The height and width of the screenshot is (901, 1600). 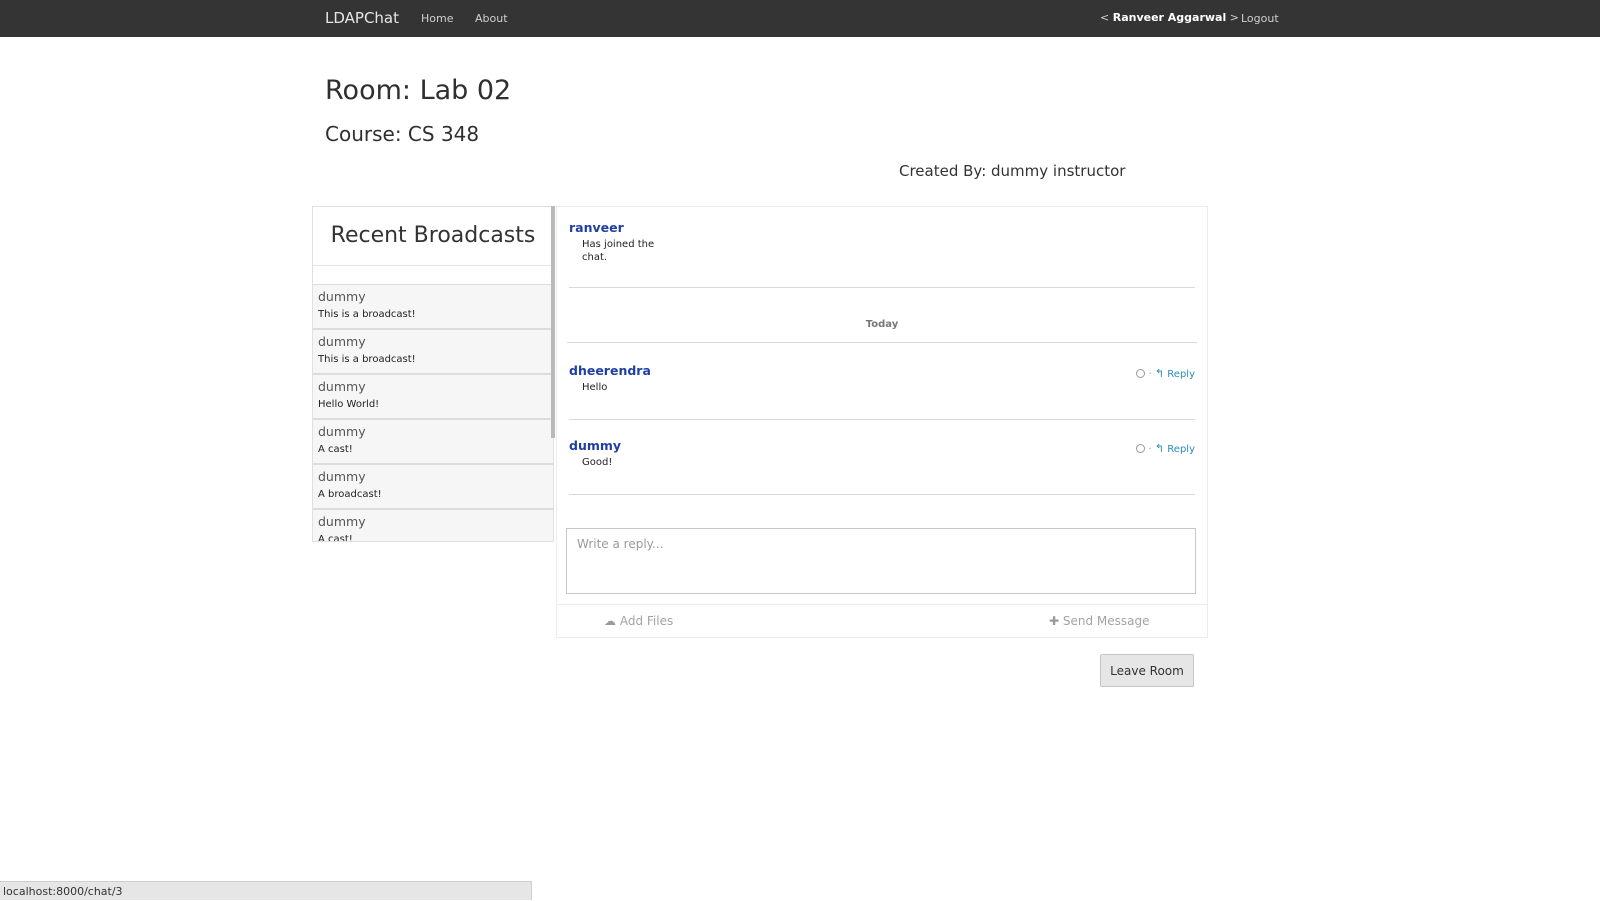 What do you see at coordinates (491, 18) in the screenshot?
I see `nav-about-link: About` at bounding box center [491, 18].